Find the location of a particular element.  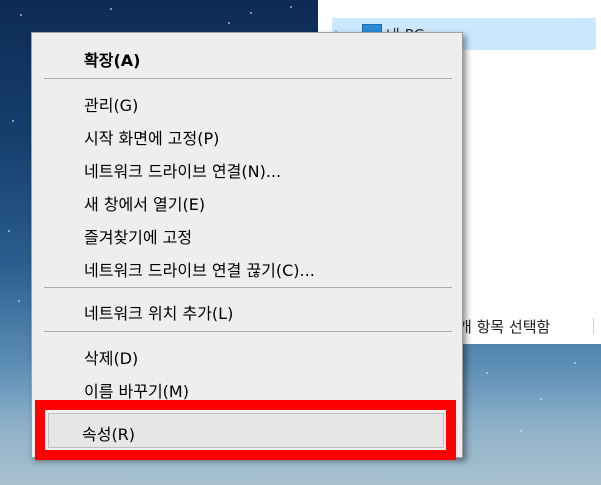

status-bar-selection-text: 개 항목 선택함 is located at coordinates (504, 327).